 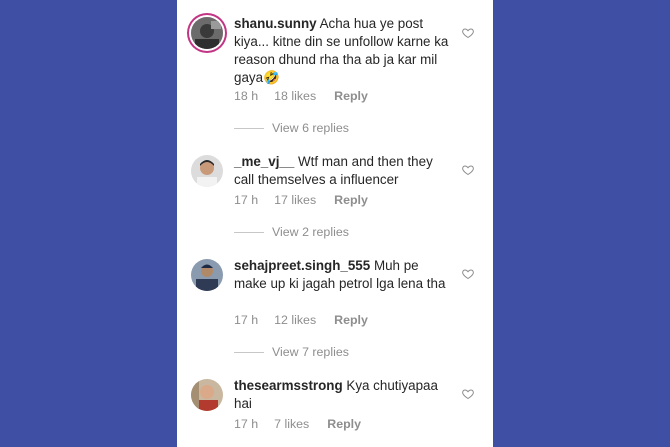 I want to click on view-replies-button: View 2 replies, so click(x=291, y=232).